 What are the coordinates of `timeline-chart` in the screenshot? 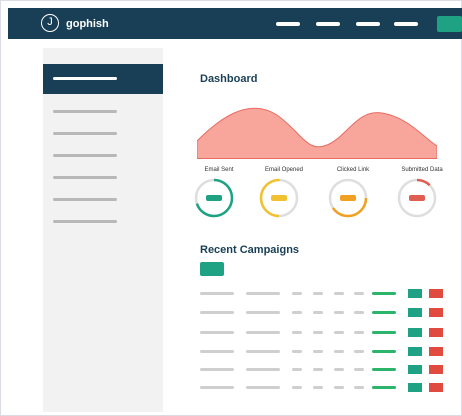 It's located at (317, 133).